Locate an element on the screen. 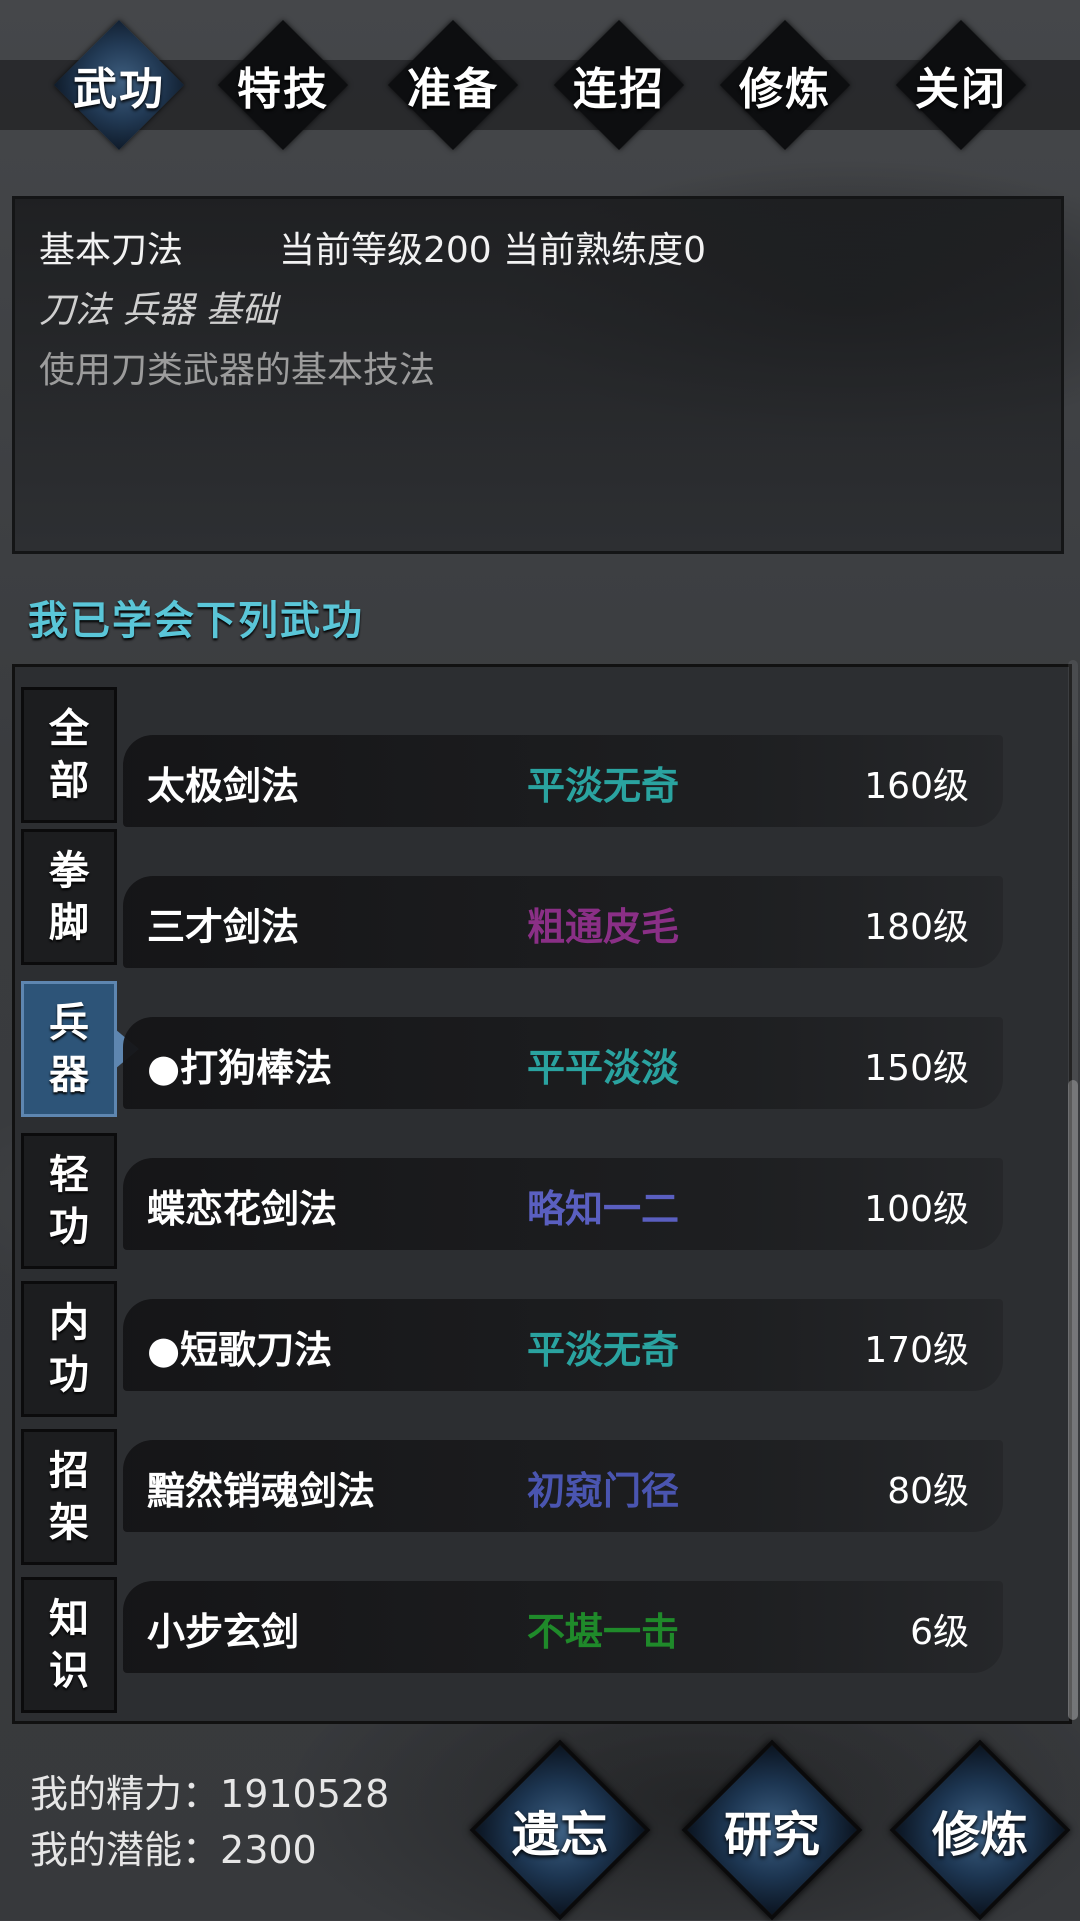 The image size is (1080, 1921). skill-row-level: 100级 is located at coordinates (916, 1209).